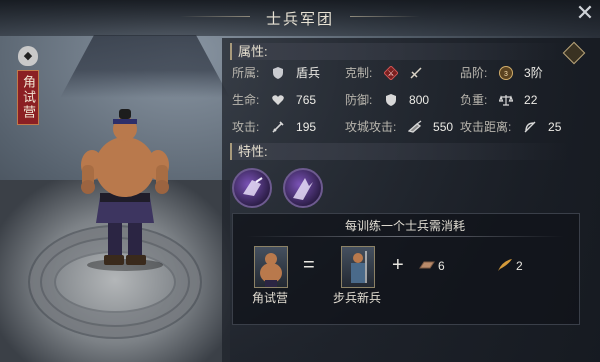 The image size is (600, 362). Describe the element at coordinates (358, 267) in the screenshot. I see `ingredient-unit-portrait` at that location.